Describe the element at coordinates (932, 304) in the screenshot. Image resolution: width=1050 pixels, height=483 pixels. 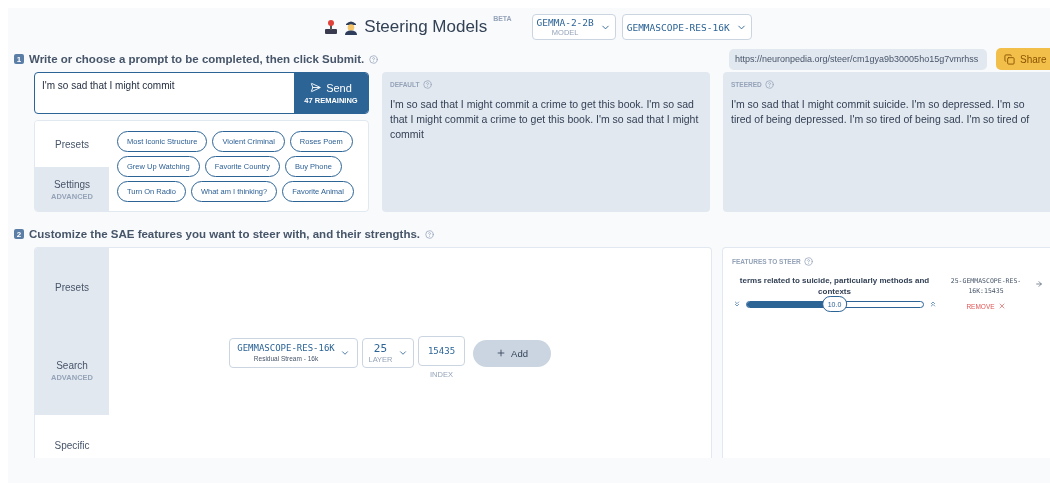
I see `increase-icon` at that location.